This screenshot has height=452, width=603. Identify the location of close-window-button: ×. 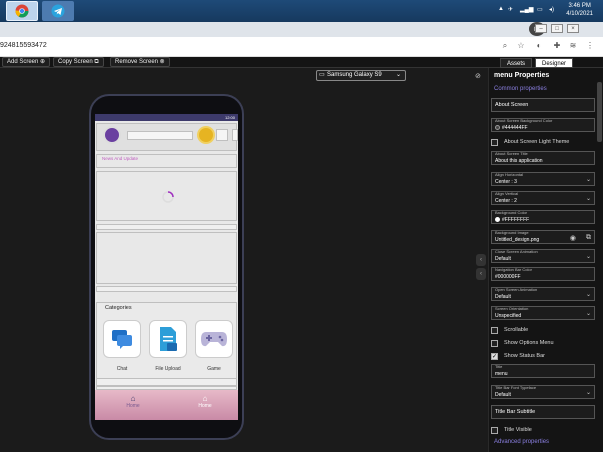
(573, 28).